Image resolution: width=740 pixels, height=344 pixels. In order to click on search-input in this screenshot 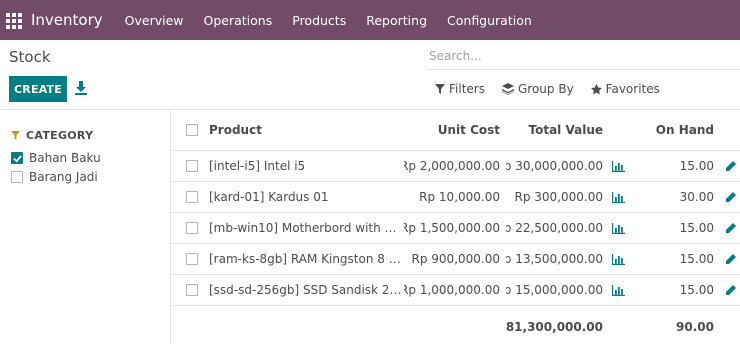, I will do `click(583, 56)`.